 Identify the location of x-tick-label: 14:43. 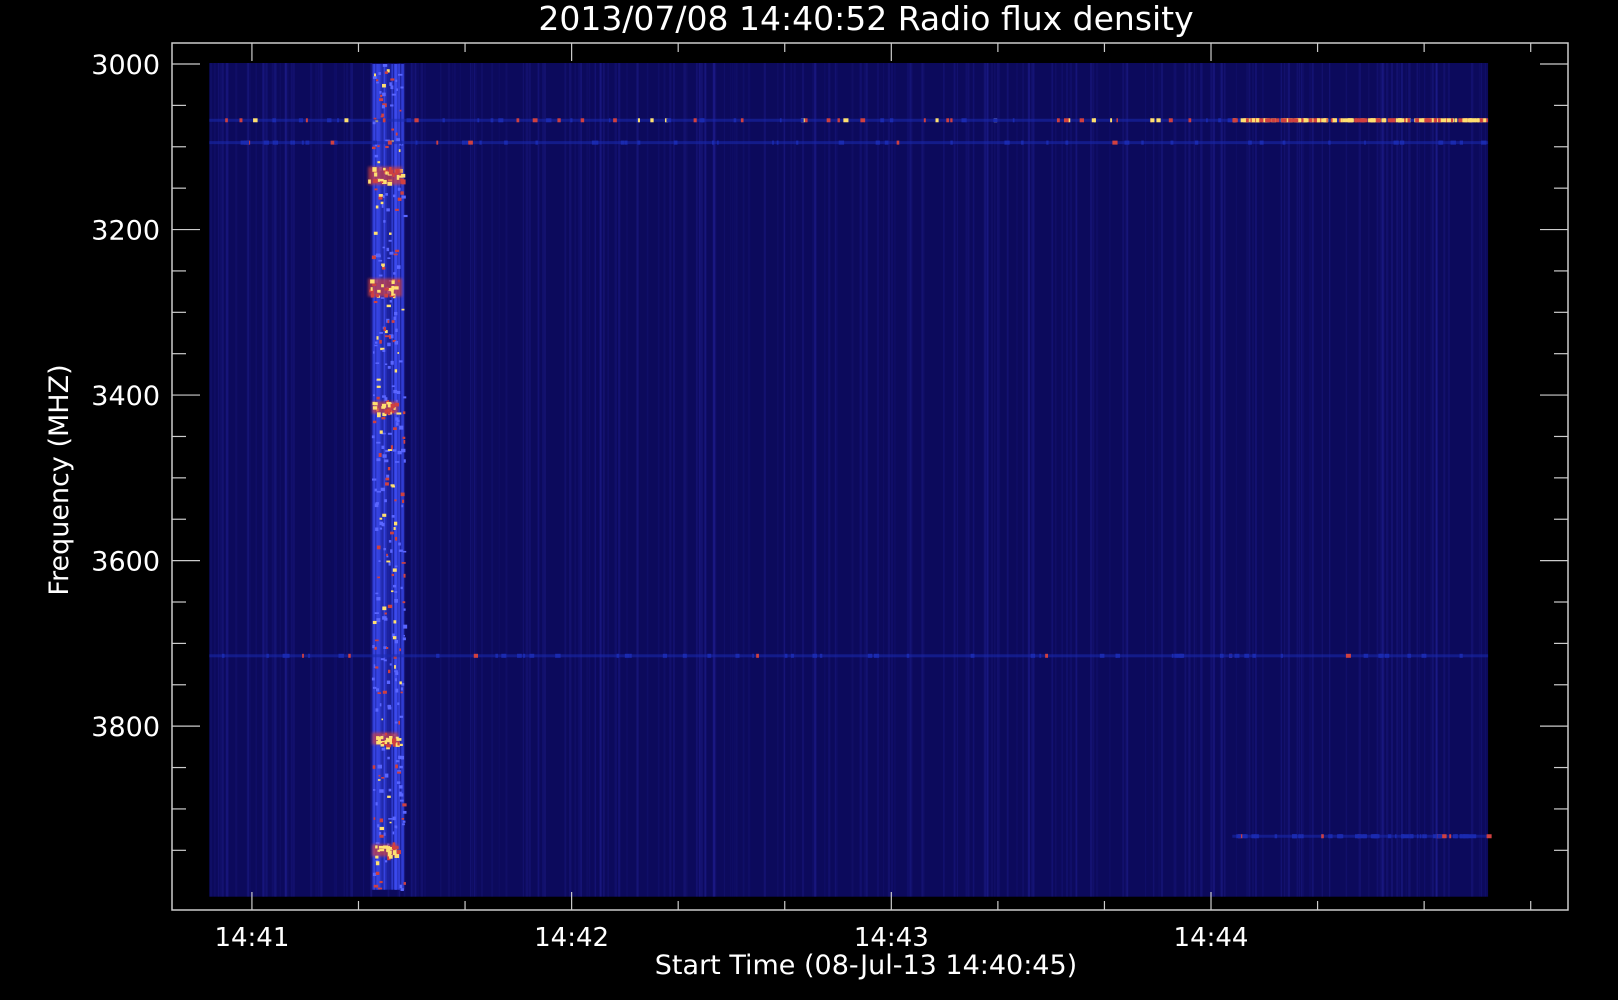
(891, 938).